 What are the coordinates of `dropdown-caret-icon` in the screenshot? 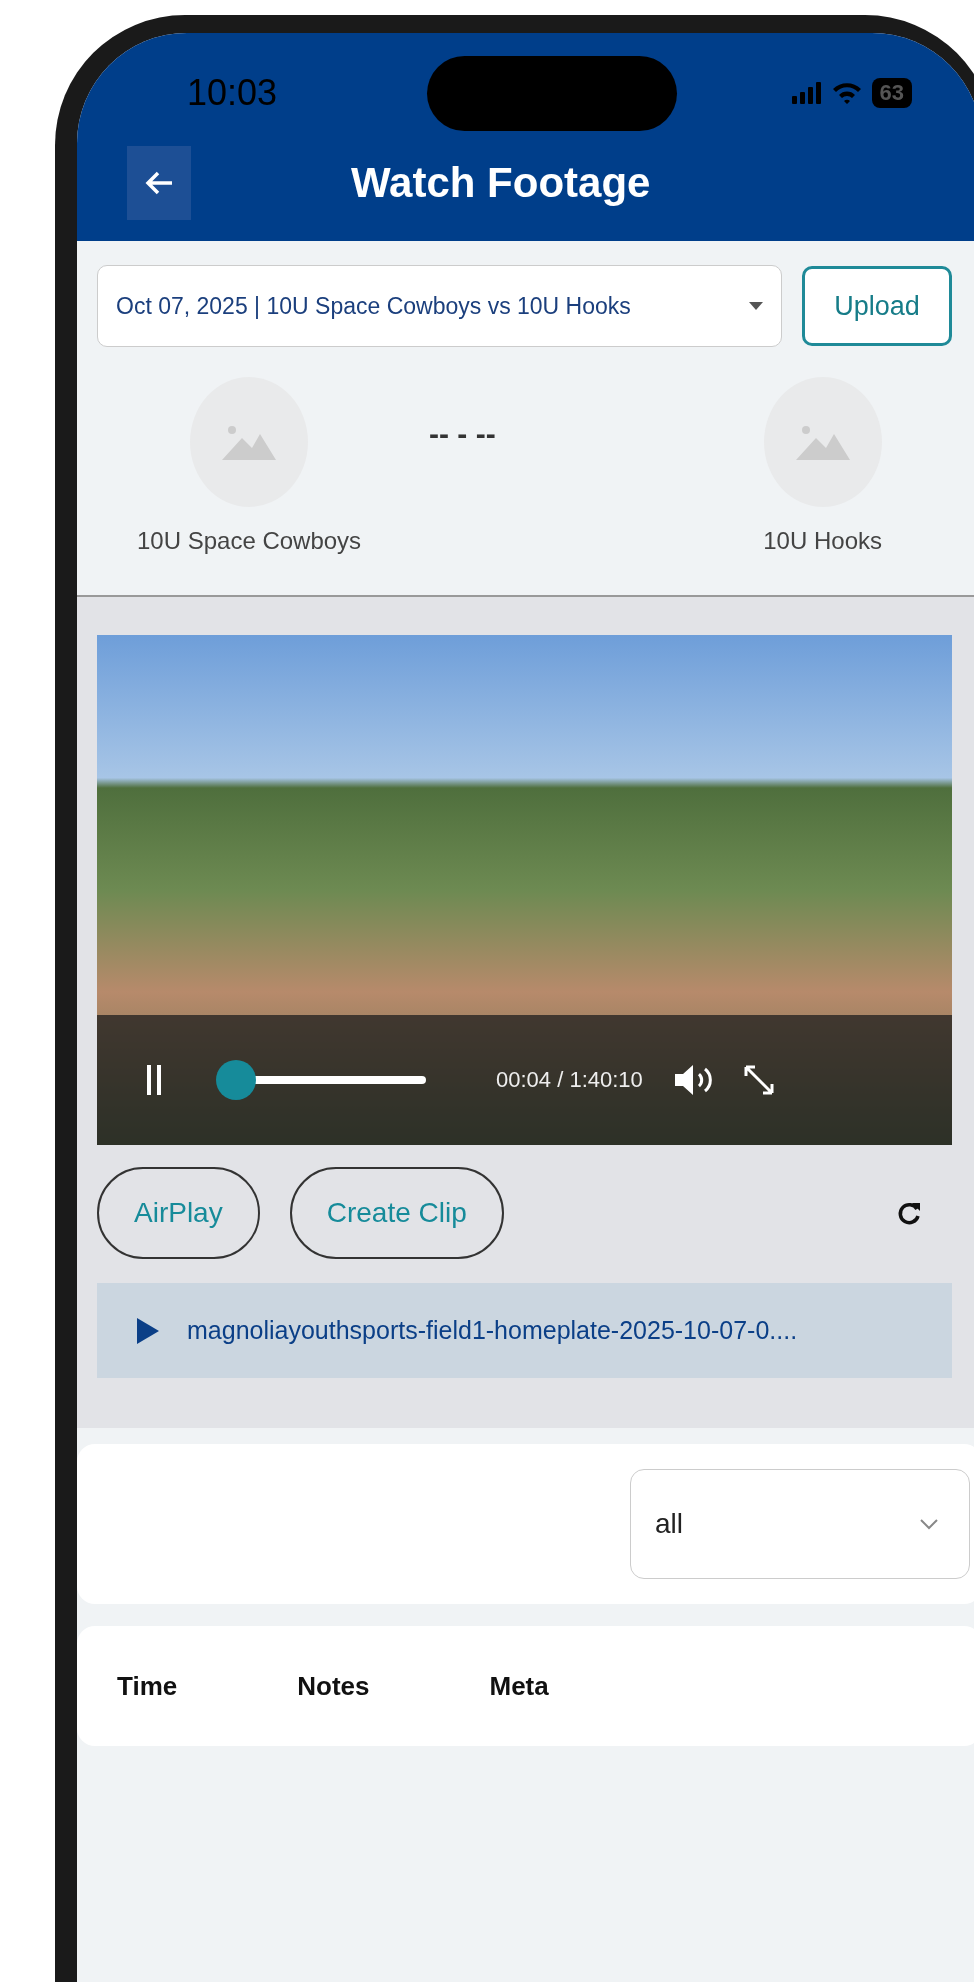 It's located at (756, 306).